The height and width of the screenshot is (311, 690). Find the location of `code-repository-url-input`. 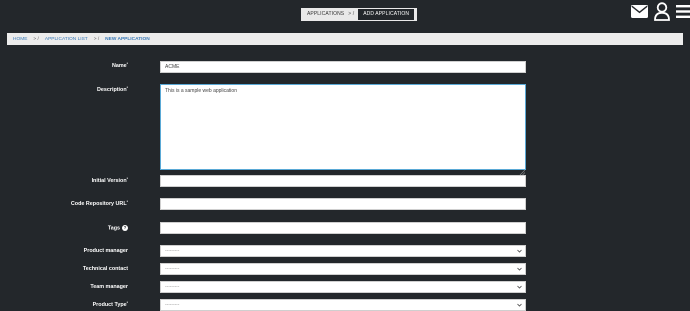

code-repository-url-input is located at coordinates (343, 204).